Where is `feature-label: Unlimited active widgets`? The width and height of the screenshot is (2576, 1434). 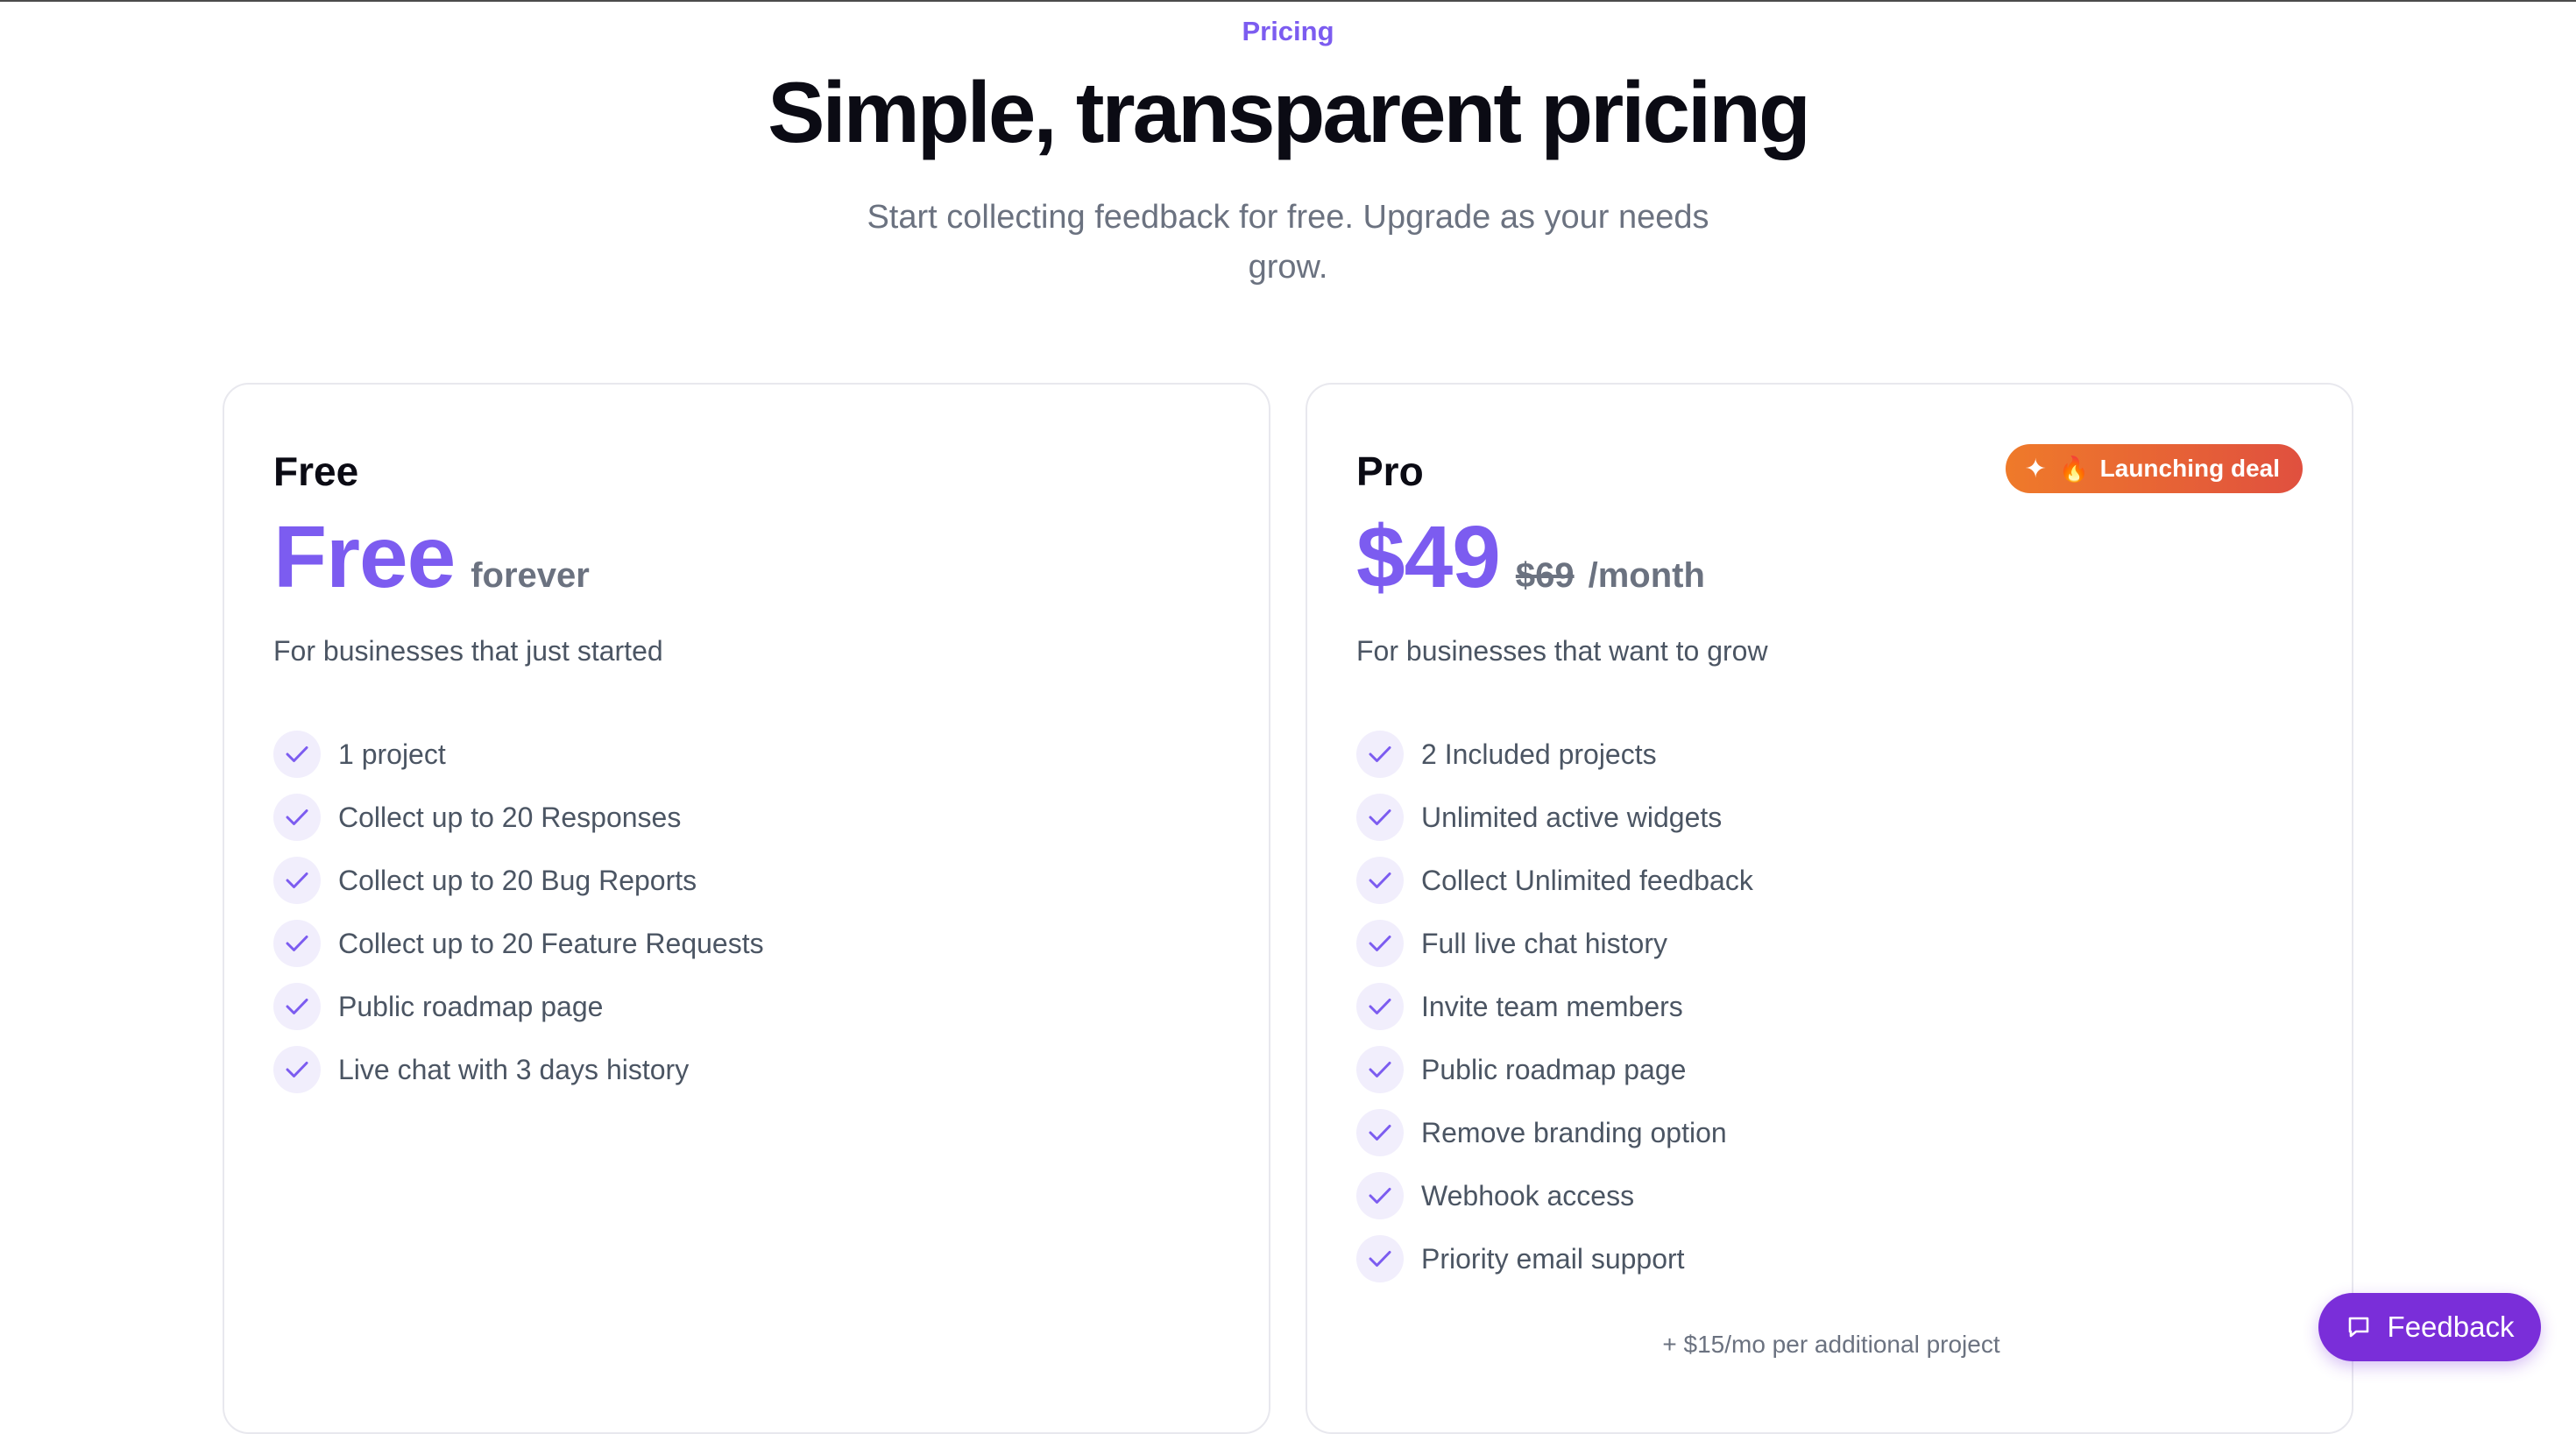 feature-label: Unlimited active widgets is located at coordinates (1572, 817).